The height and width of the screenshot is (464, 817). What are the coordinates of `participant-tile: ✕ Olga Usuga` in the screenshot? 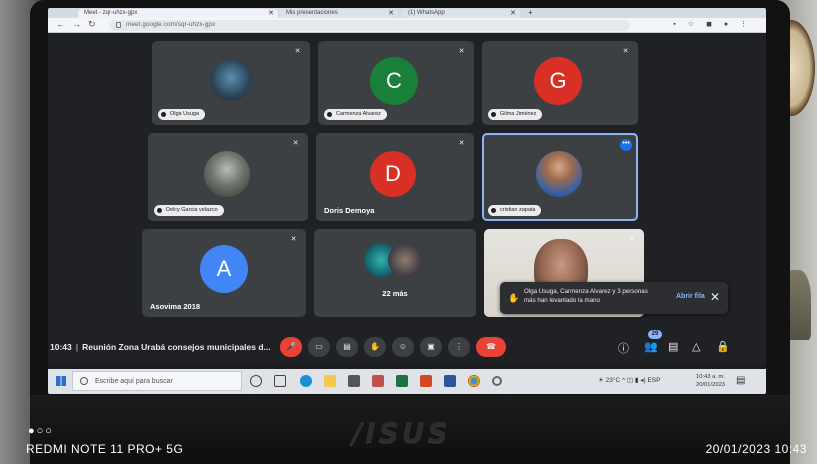 It's located at (231, 83).